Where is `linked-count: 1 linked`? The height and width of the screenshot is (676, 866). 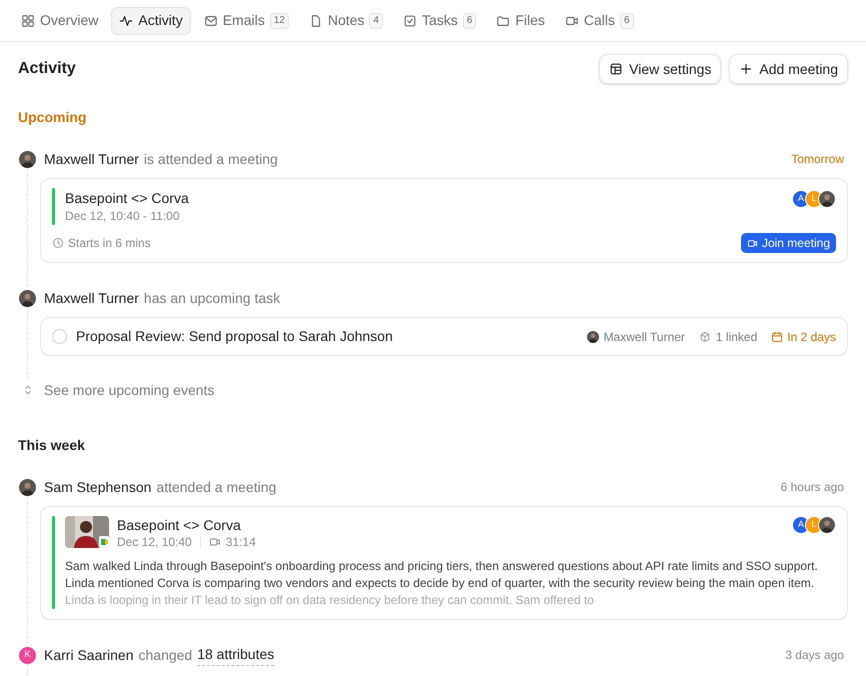
linked-count: 1 linked is located at coordinates (737, 337).